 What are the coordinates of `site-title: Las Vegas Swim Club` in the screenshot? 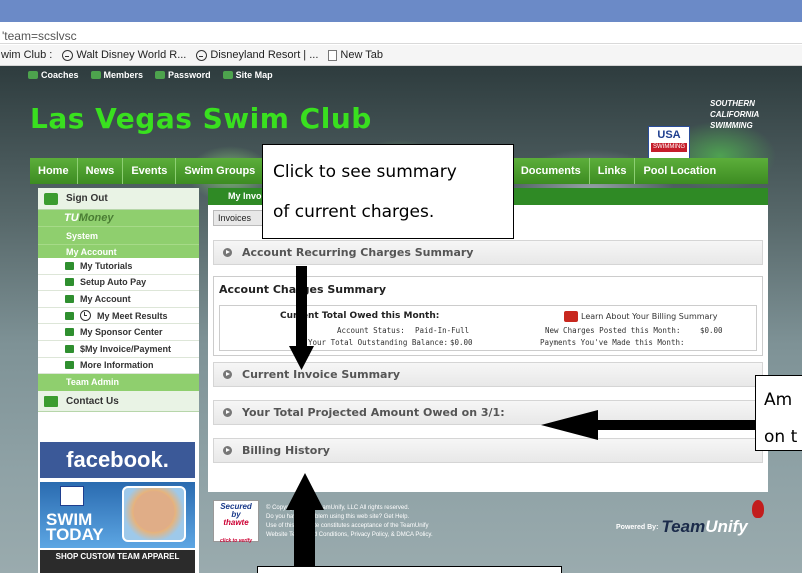 It's located at (201, 118).